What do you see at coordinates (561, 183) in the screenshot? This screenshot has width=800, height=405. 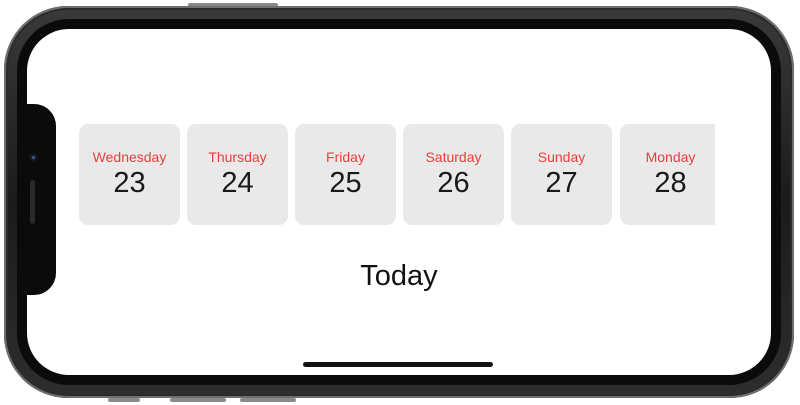 I see `day-number: 27` at bounding box center [561, 183].